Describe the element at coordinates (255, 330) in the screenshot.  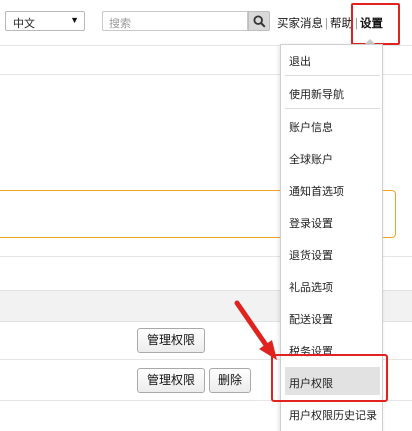
I see `annotation-arrow-icon` at that location.